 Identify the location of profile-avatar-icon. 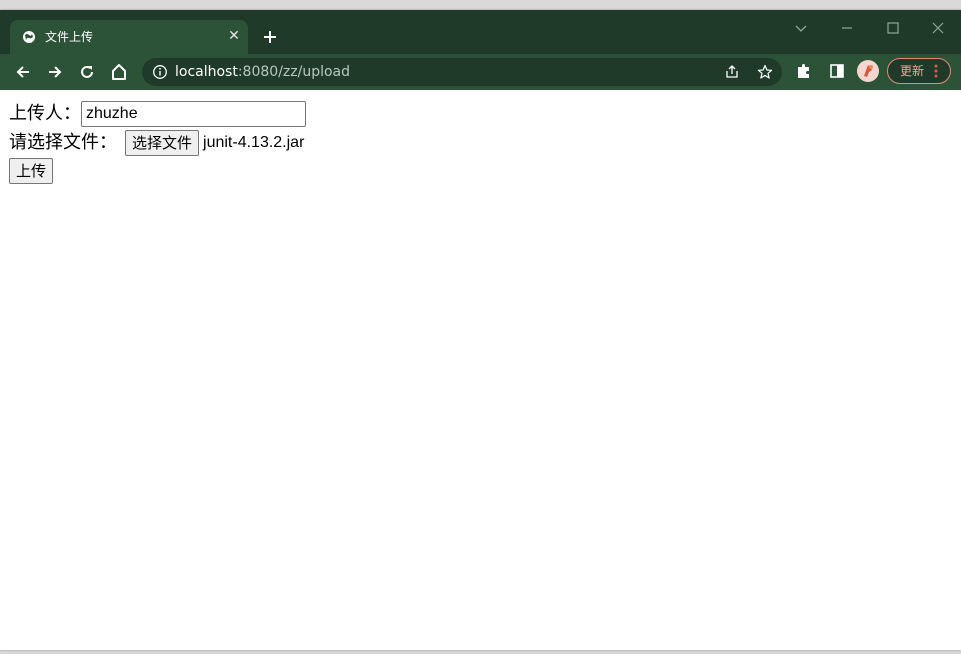
(868, 71).